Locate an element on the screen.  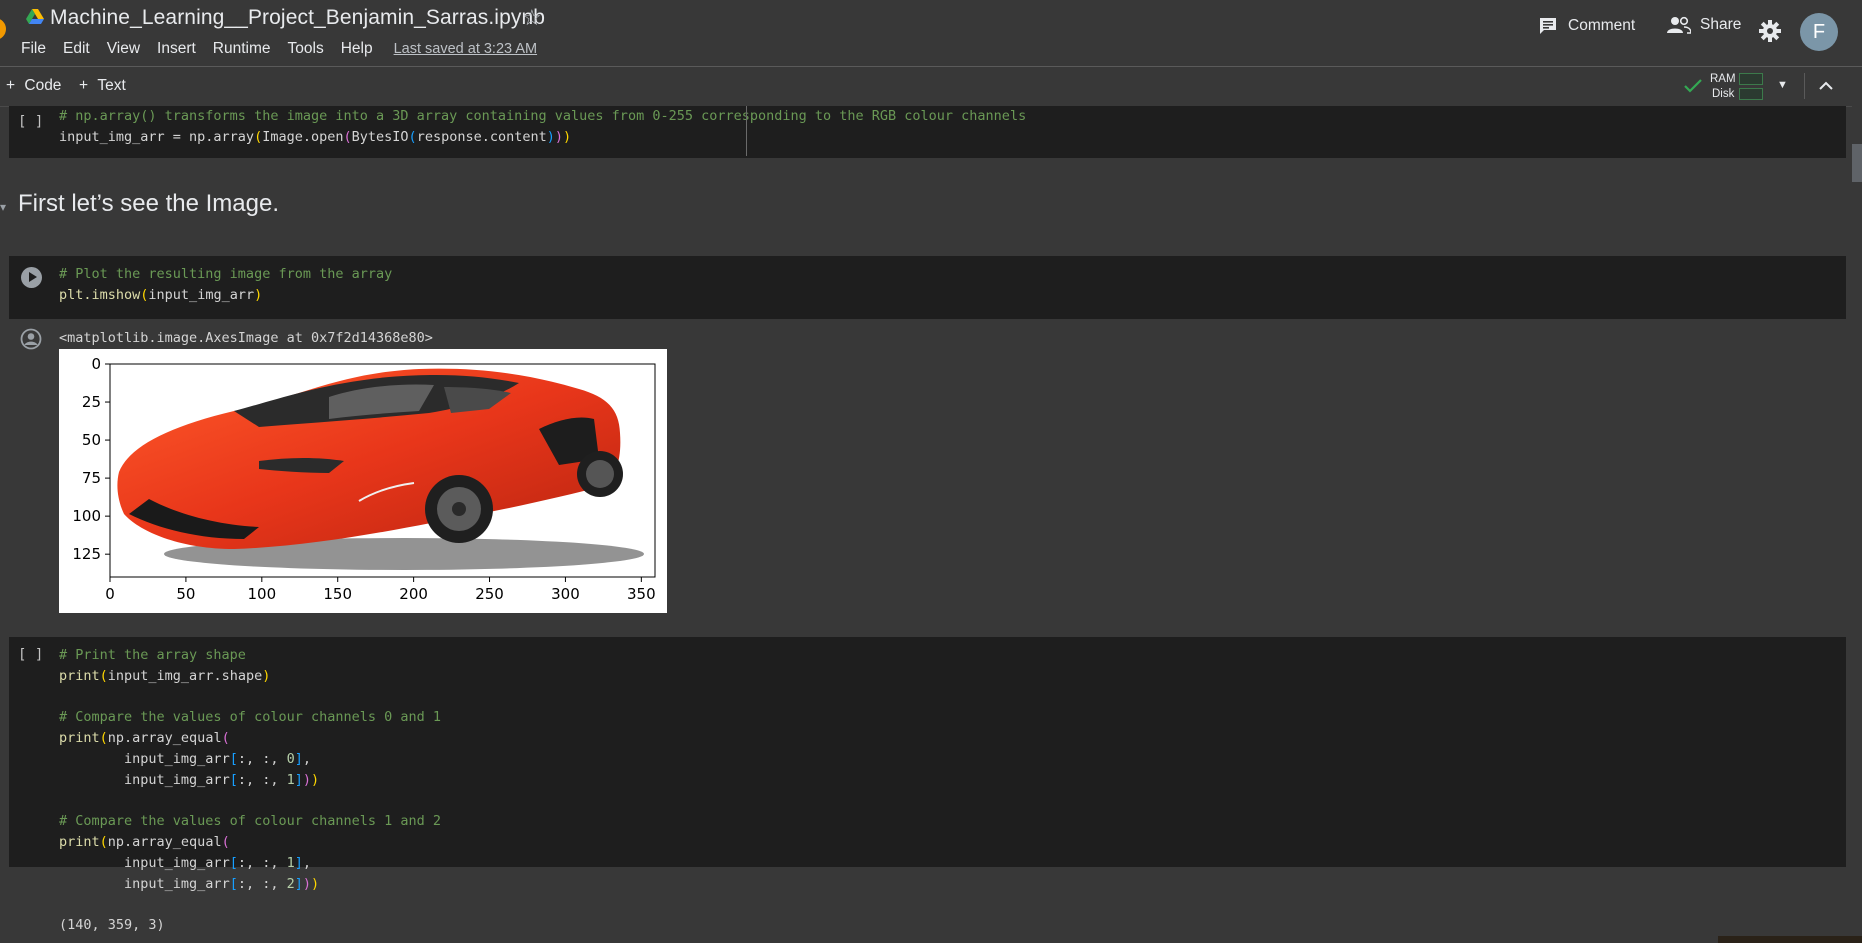
collapse-chevron-icon is located at coordinates (1826, 86).